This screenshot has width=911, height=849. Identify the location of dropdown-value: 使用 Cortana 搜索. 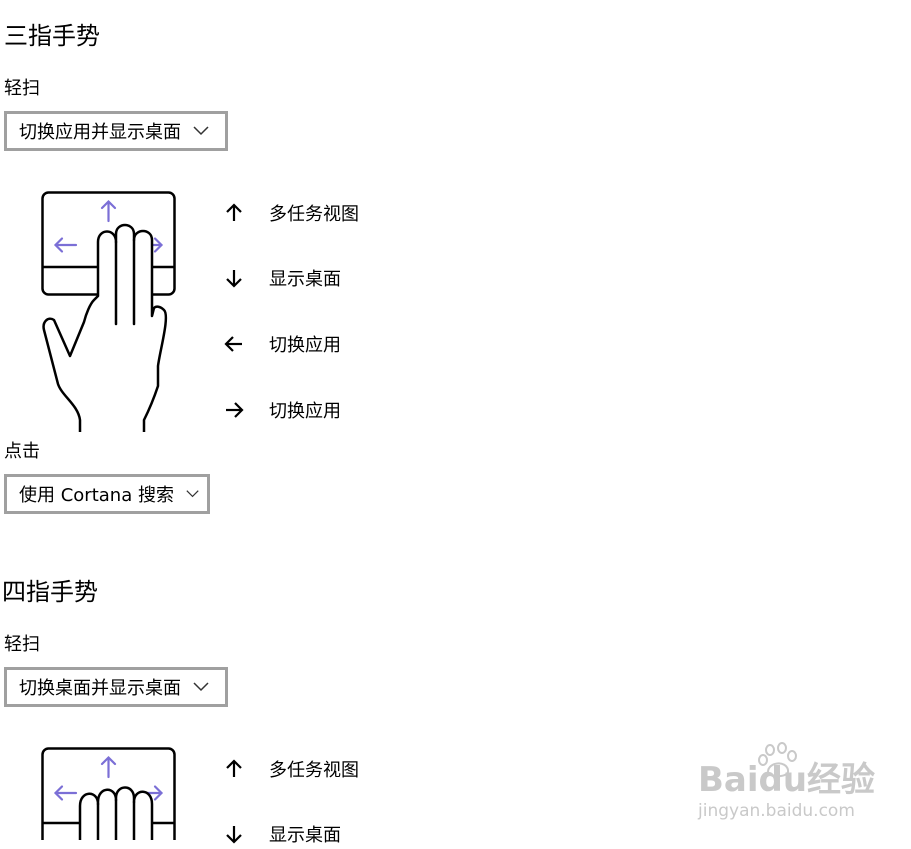
(96, 495).